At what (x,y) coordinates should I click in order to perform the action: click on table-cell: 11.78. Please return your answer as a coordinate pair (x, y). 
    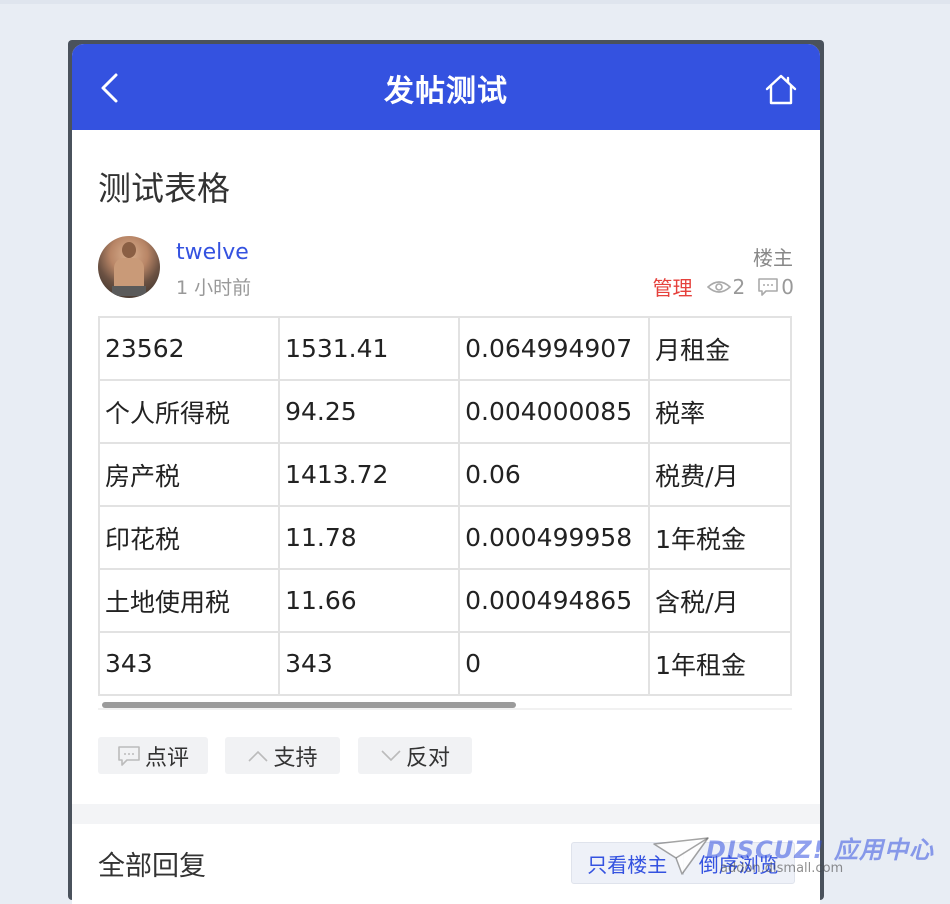
    Looking at the image, I should click on (369, 537).